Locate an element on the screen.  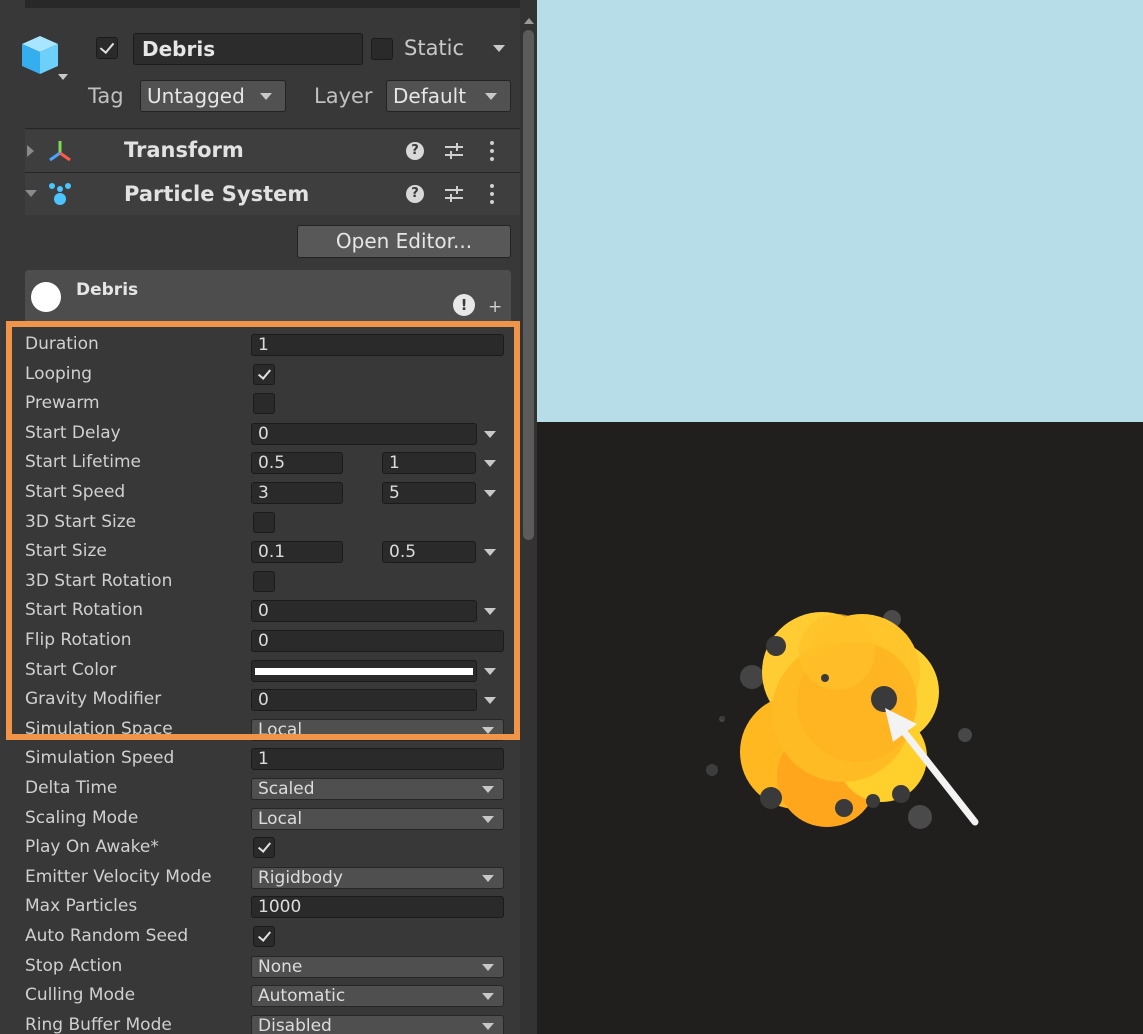
delta-time-value: Scaled is located at coordinates (286, 789).